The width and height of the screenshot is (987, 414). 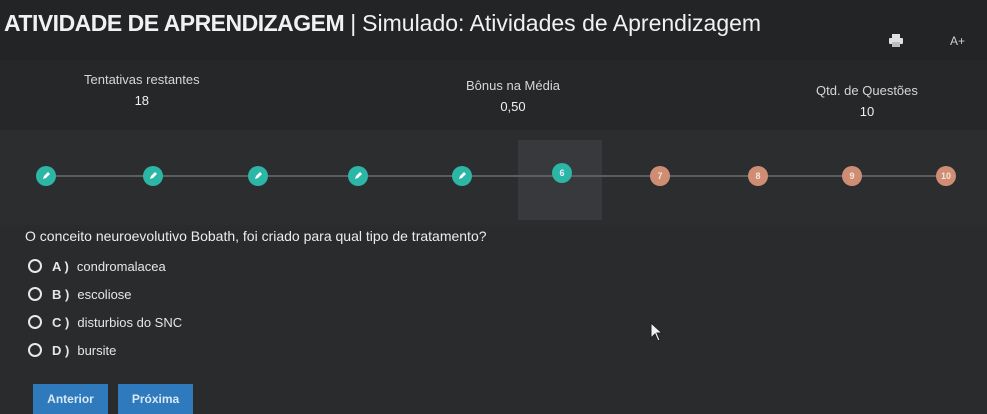 What do you see at coordinates (896, 40) in the screenshot?
I see `printer-icon` at bounding box center [896, 40].